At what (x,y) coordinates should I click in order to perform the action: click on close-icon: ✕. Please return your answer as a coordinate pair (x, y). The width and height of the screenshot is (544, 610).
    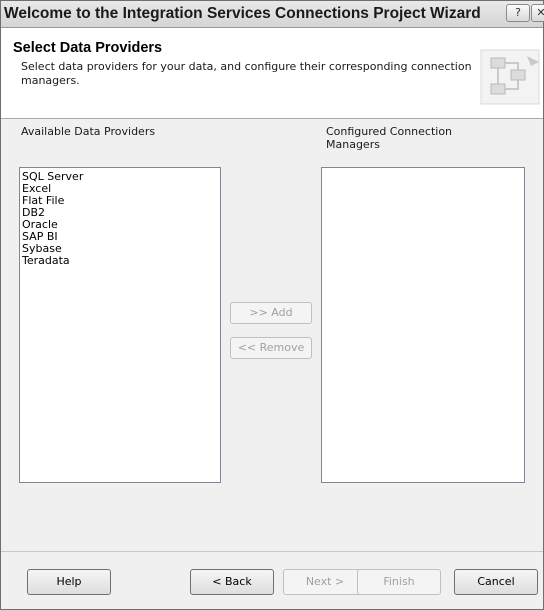
    Looking at the image, I should click on (540, 12).